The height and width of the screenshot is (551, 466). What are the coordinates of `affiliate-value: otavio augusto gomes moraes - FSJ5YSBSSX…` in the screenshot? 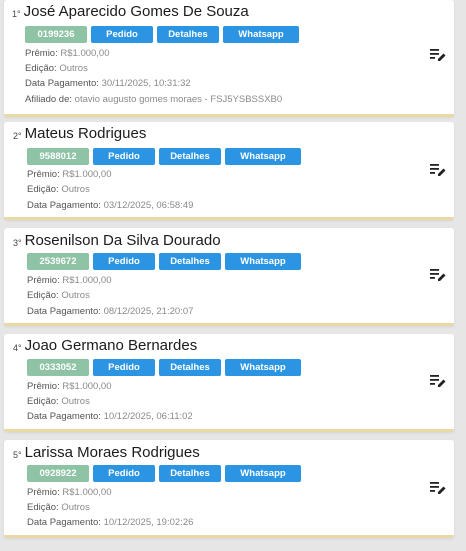 It's located at (178, 99).